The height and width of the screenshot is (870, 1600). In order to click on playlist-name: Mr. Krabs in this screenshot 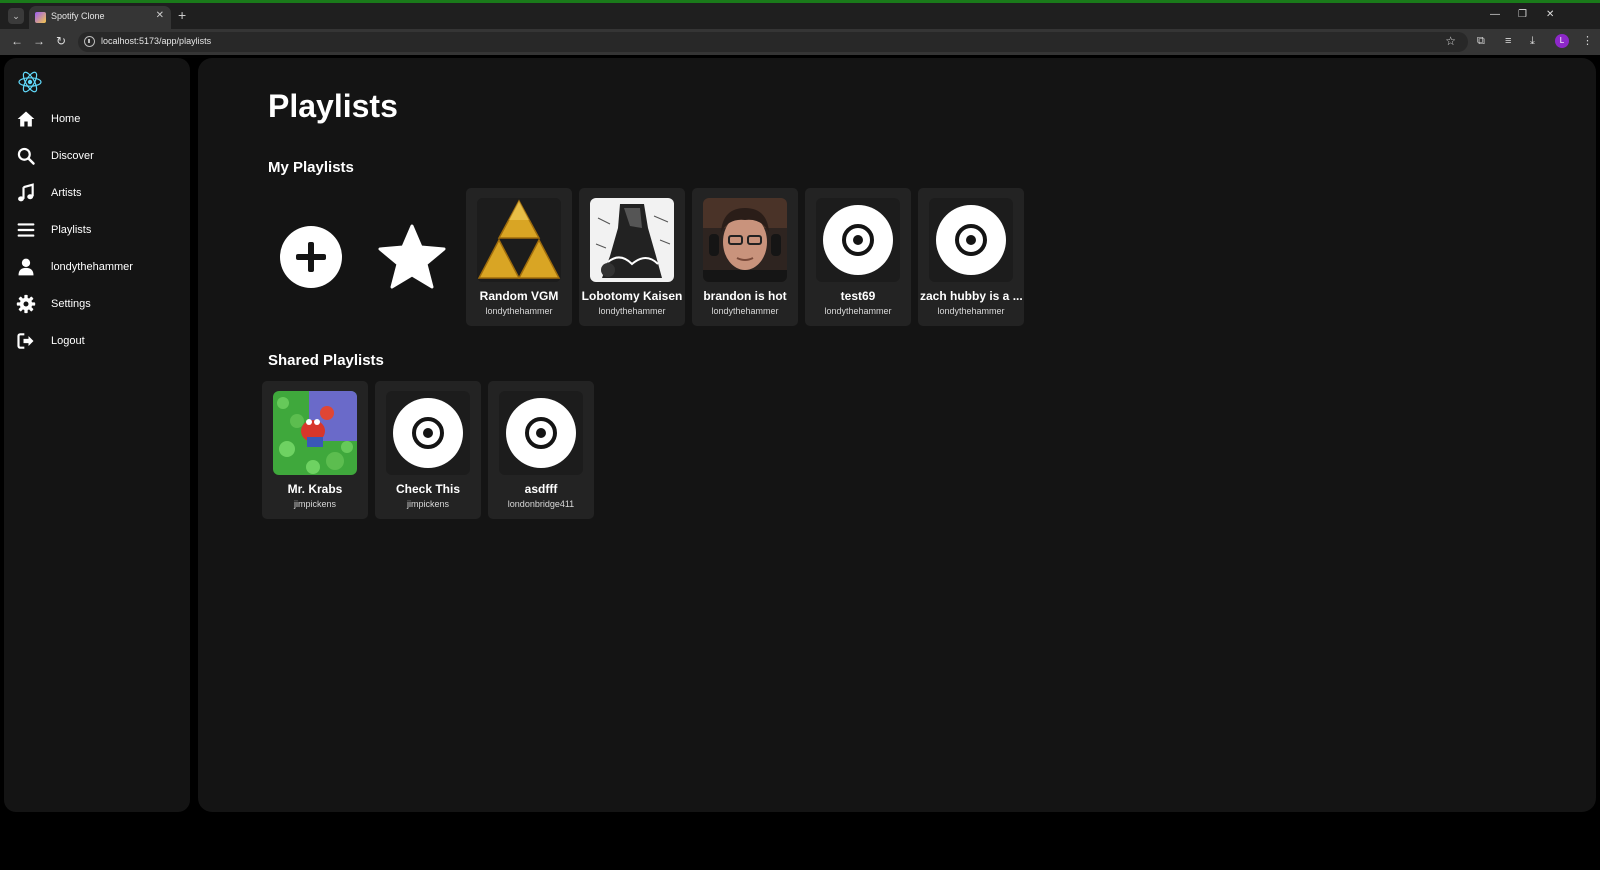, I will do `click(315, 489)`.